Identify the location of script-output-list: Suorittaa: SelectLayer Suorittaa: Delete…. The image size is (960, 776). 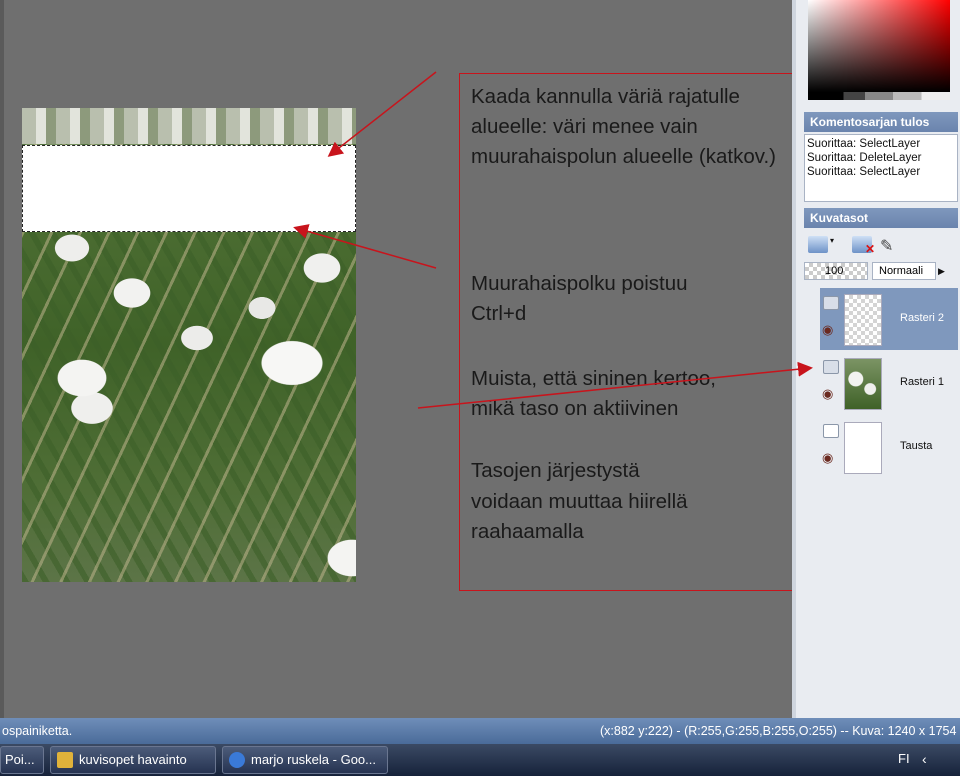
(881, 168).